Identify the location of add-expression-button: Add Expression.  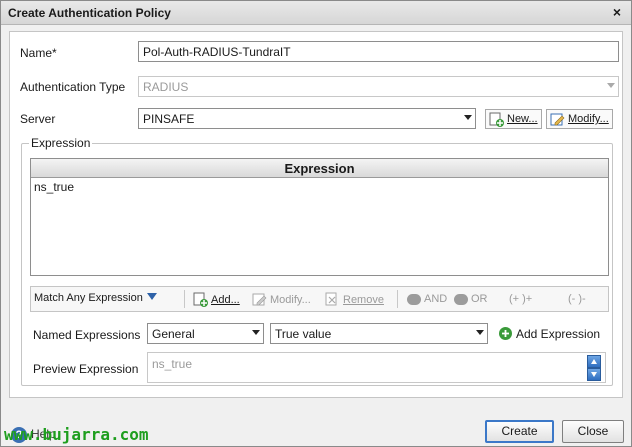
(549, 333).